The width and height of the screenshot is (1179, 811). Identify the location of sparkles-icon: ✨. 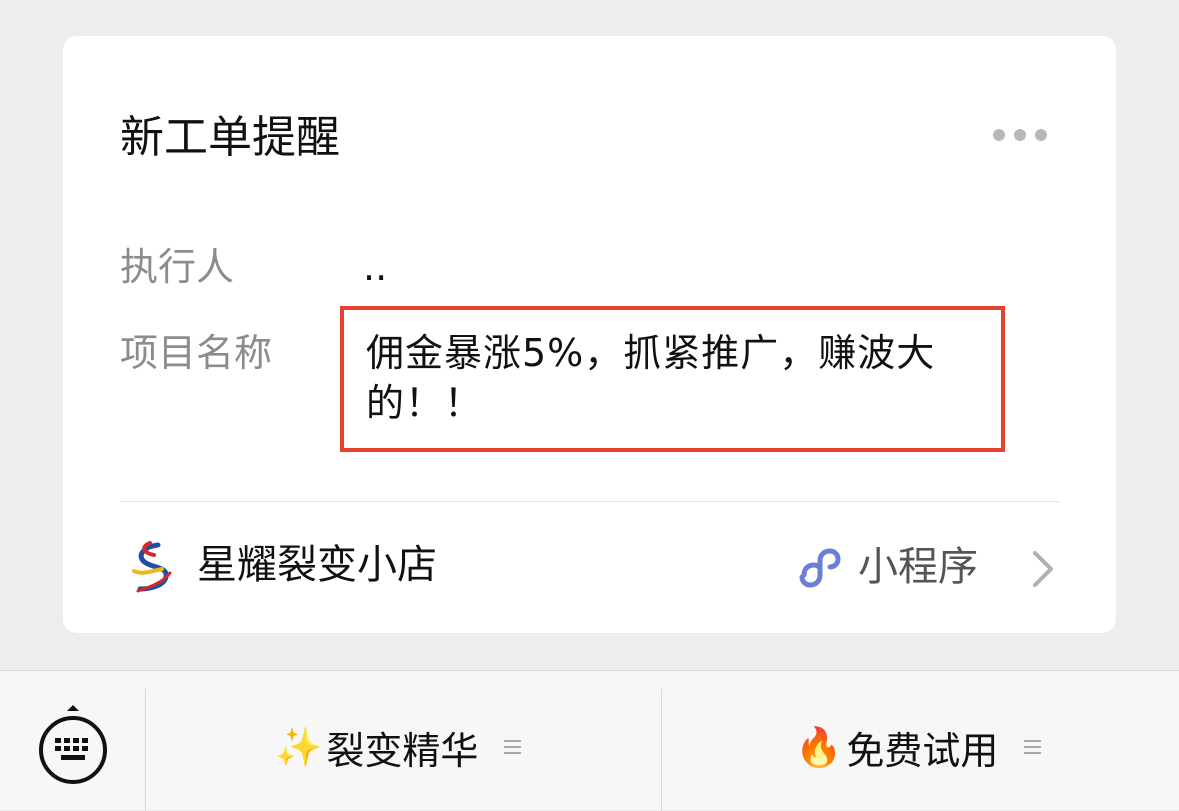
(299, 747).